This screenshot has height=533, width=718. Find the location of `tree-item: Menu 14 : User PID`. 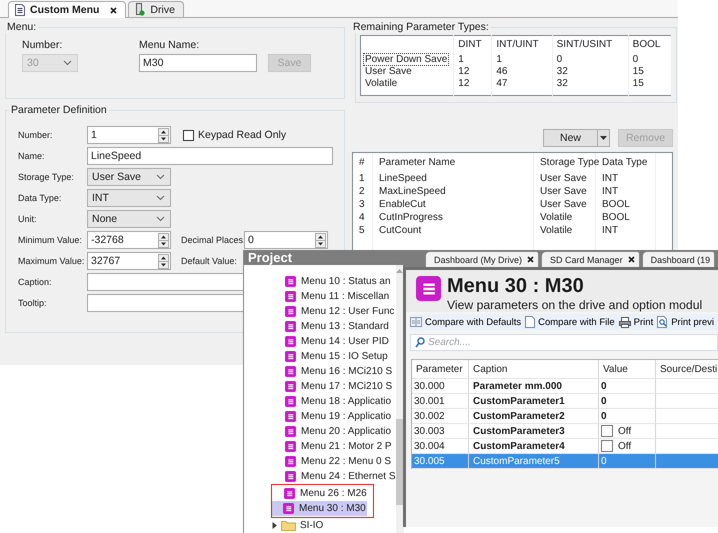

tree-item: Menu 14 : User PID is located at coordinates (320, 341).